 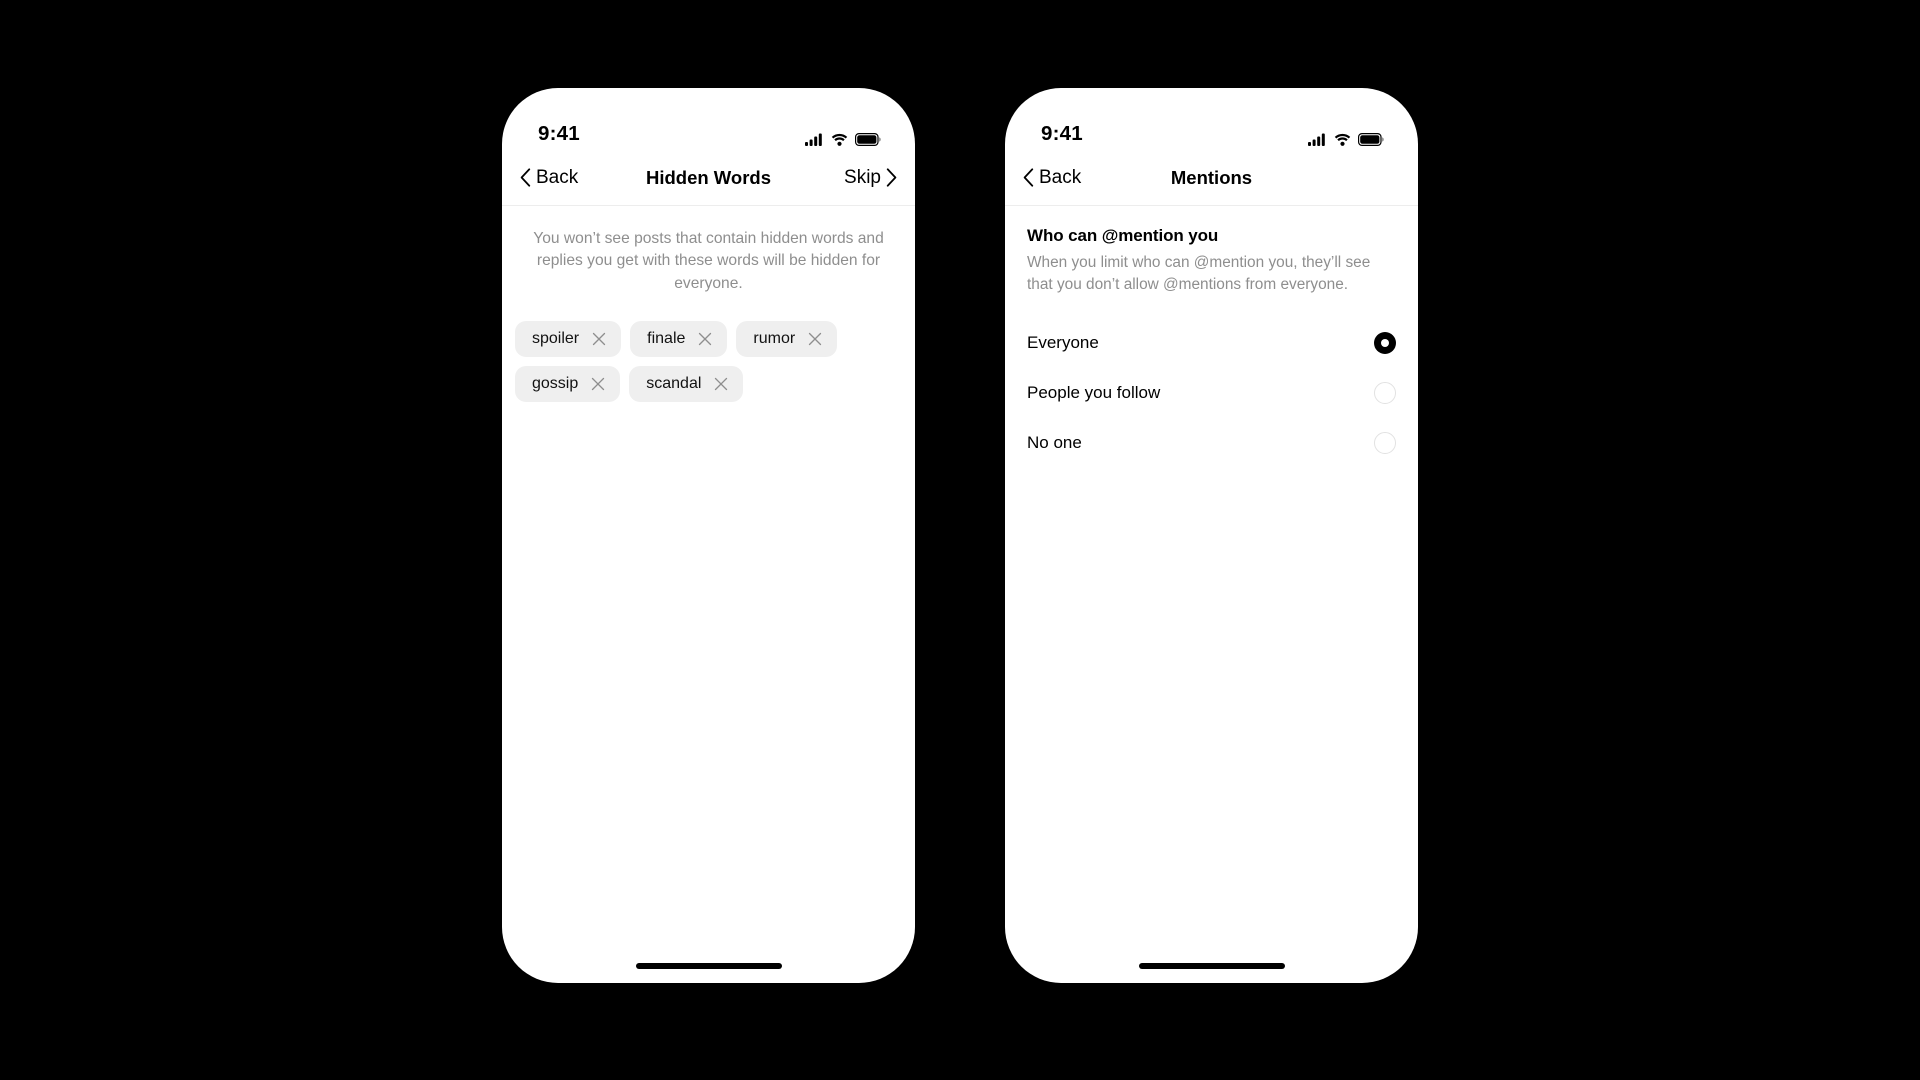 I want to click on option-label: Everyone, so click(x=1063, y=343).